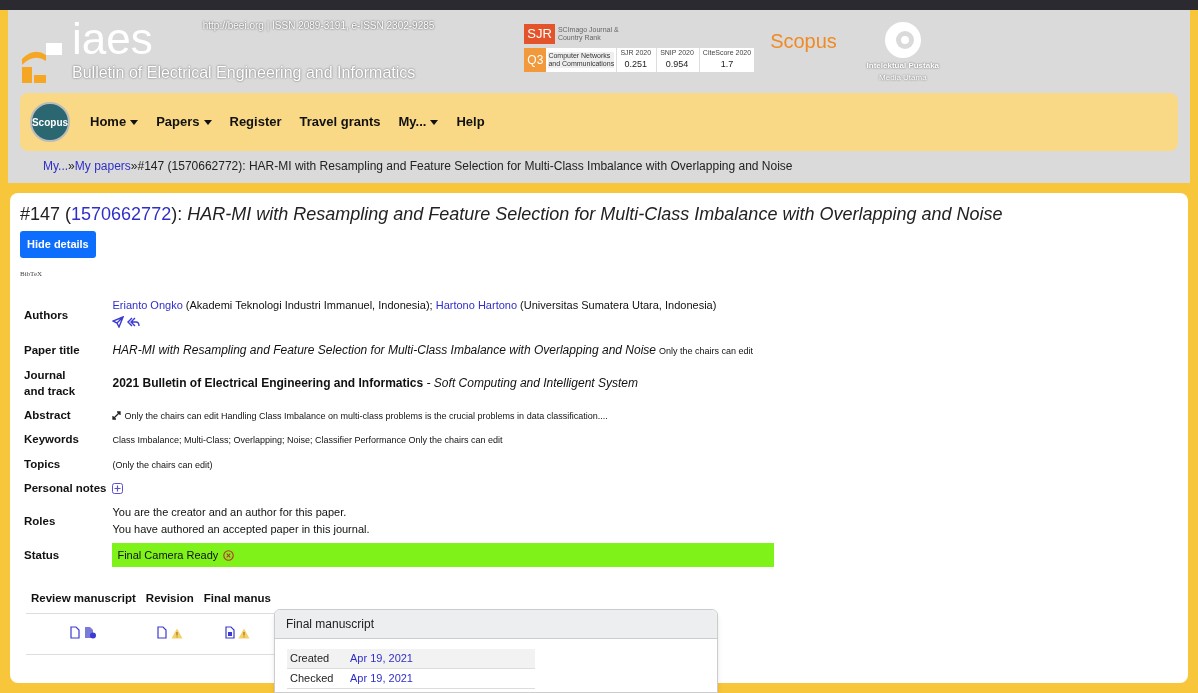  I want to click on field-label: Authors, so click(46, 314).